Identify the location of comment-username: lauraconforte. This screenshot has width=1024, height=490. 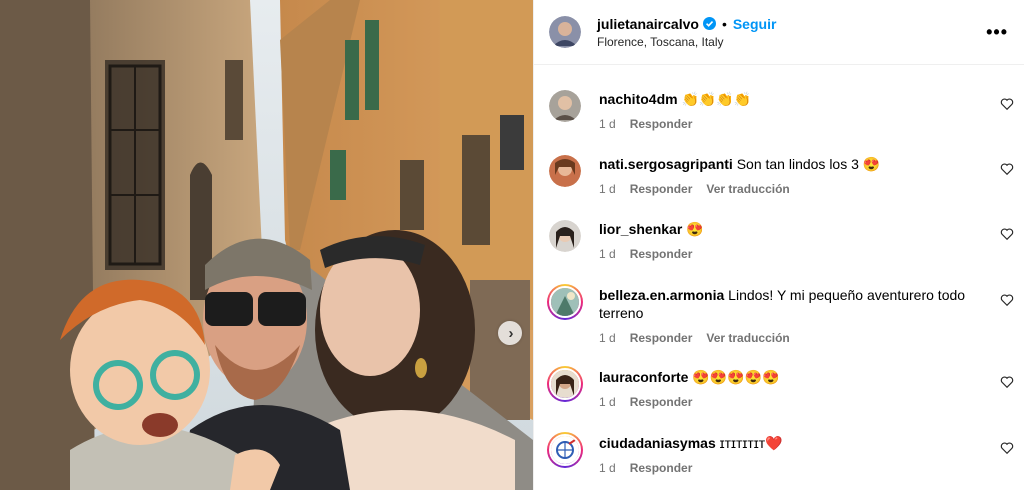
(643, 377).